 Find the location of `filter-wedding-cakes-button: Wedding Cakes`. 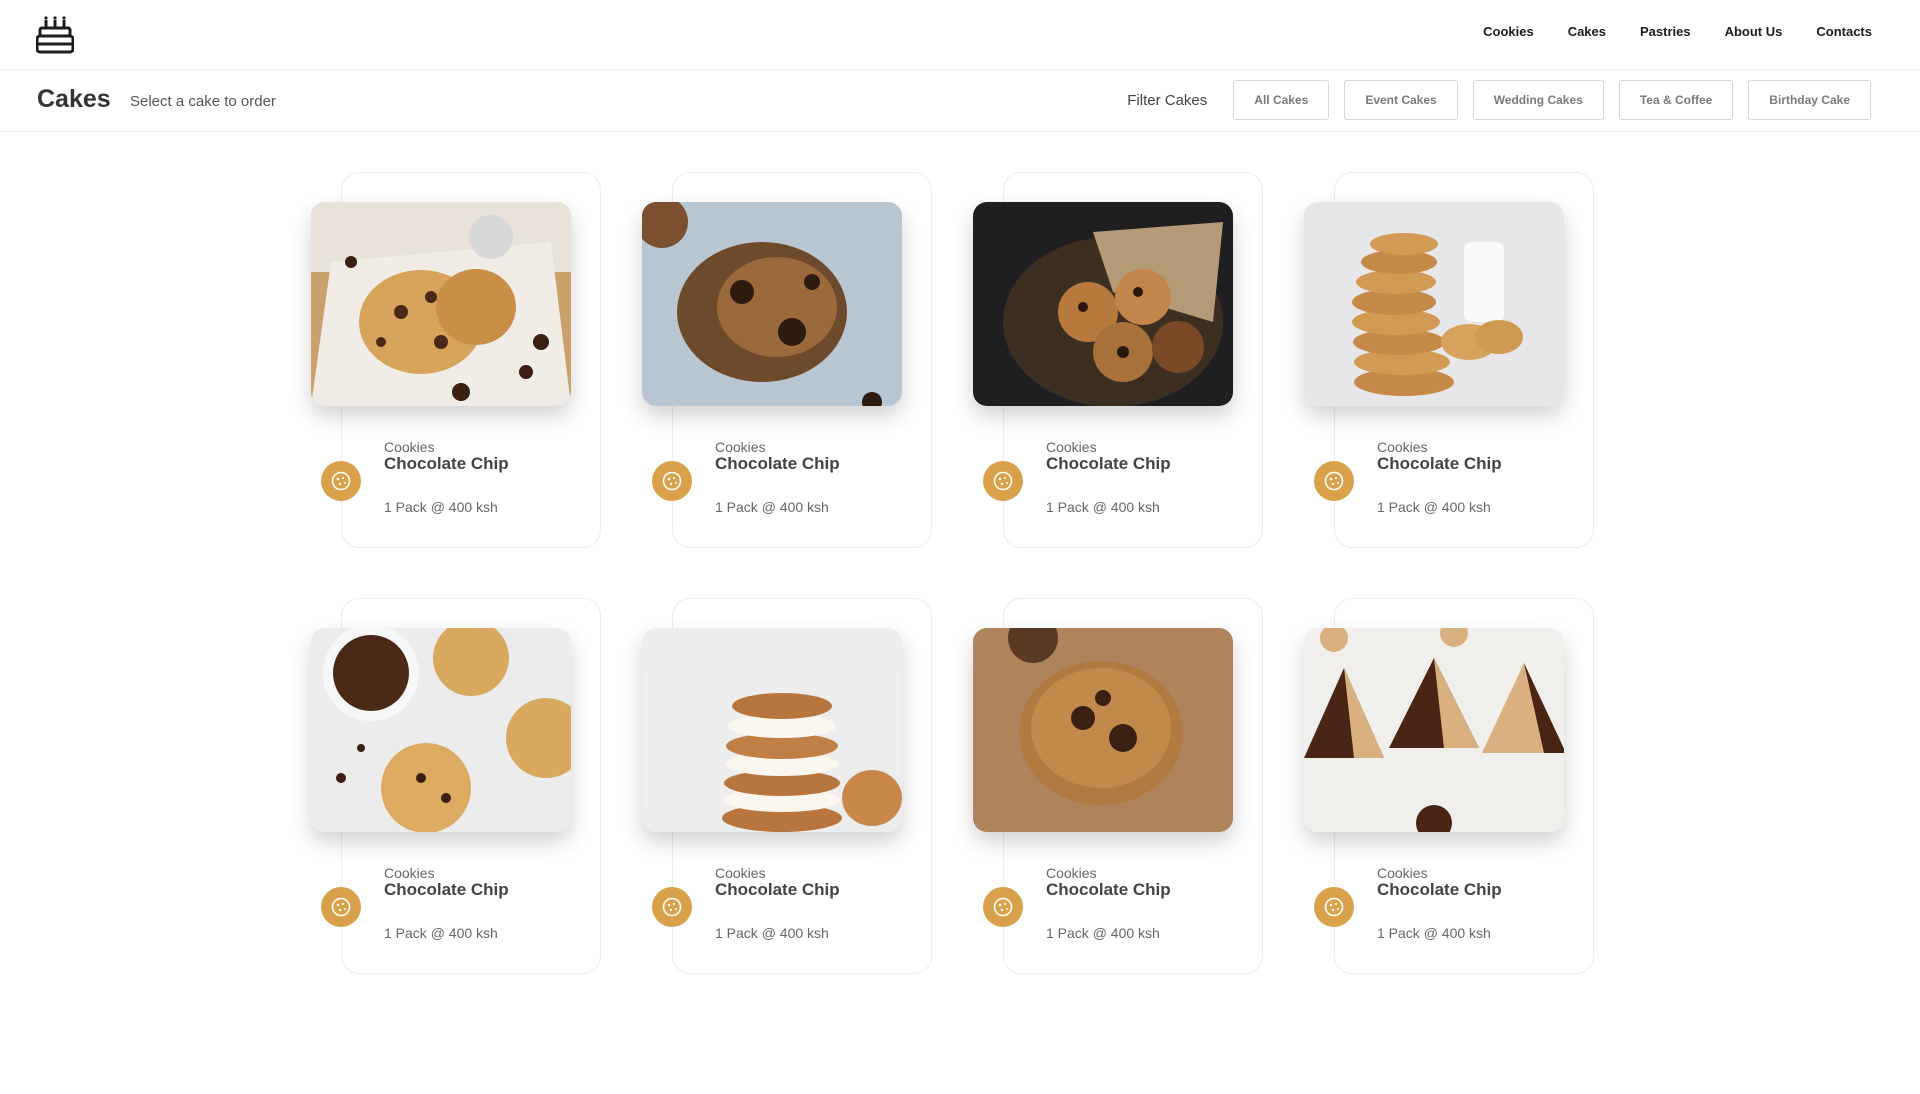

filter-wedding-cakes-button: Wedding Cakes is located at coordinates (1538, 100).